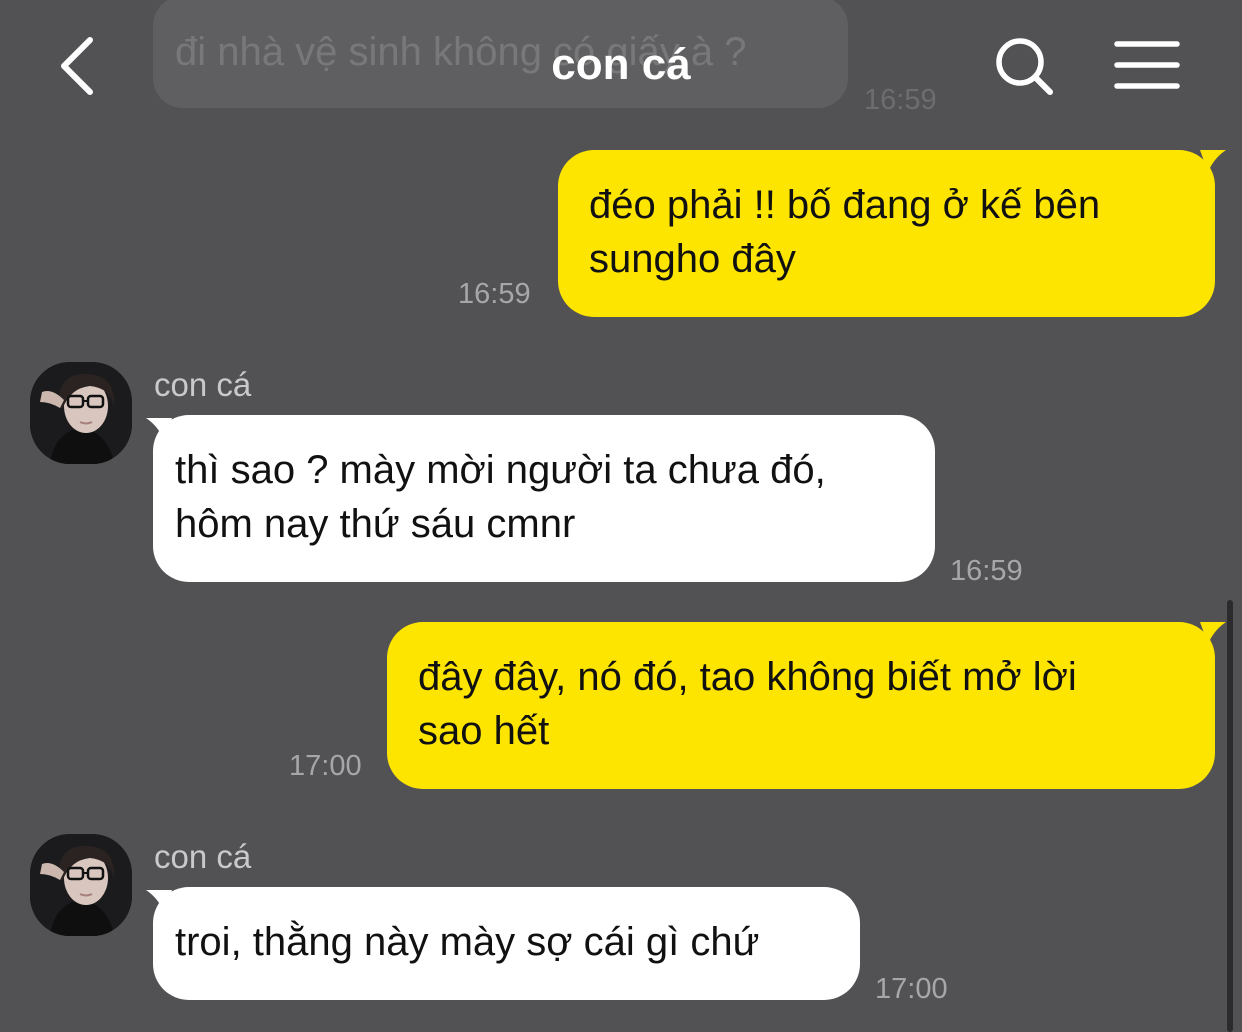  Describe the element at coordinates (375, 524) in the screenshot. I see `message-text-line: hôm nay thứ sáu cmnr` at that location.